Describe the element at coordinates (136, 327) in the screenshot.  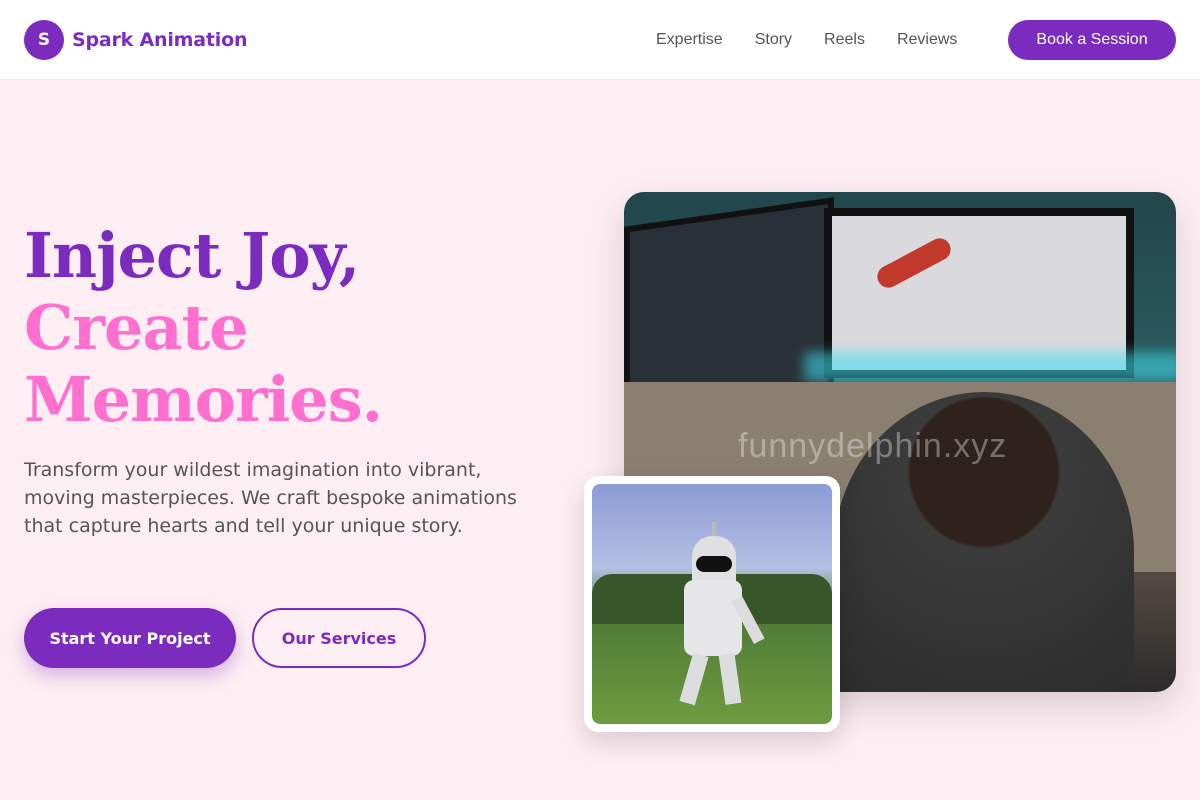
I see `hero-title-line-2: Create` at that location.